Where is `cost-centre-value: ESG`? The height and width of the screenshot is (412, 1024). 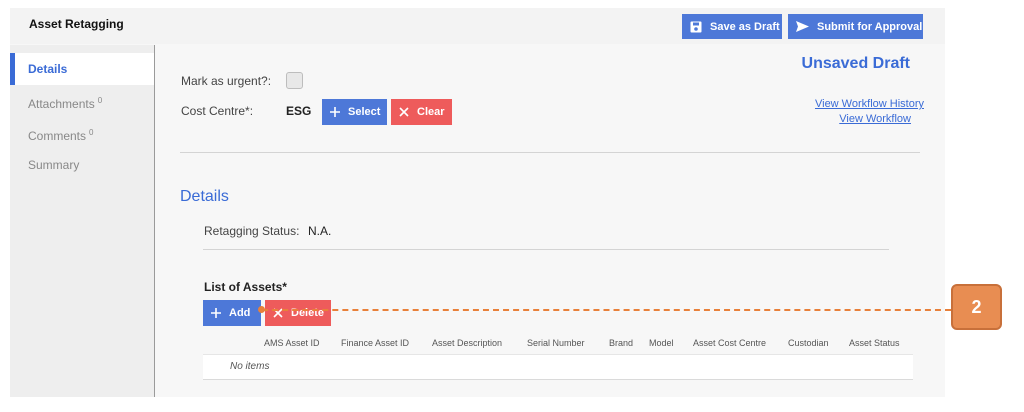
cost-centre-value: ESG is located at coordinates (299, 111).